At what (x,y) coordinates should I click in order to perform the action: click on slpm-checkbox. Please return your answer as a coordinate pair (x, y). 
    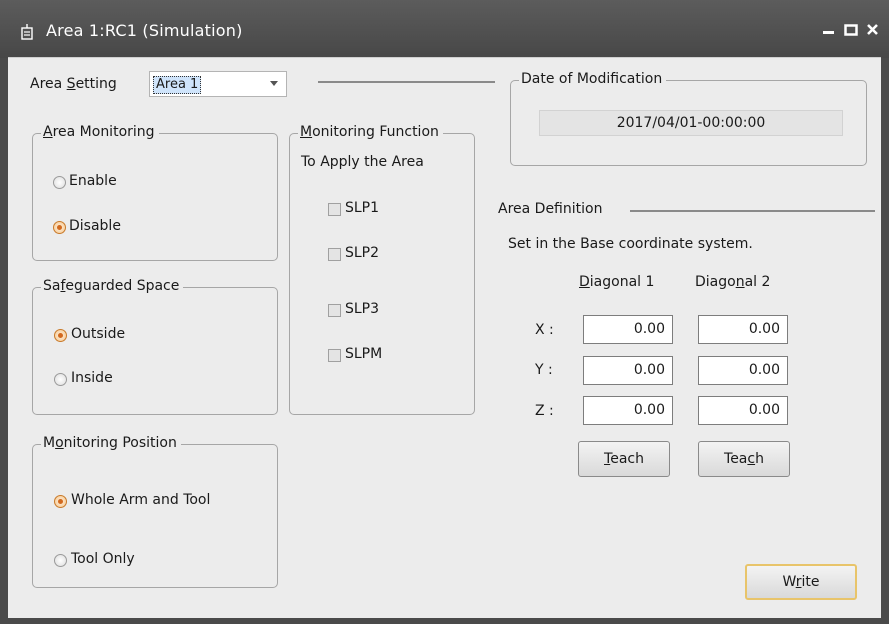
    Looking at the image, I should click on (334, 355).